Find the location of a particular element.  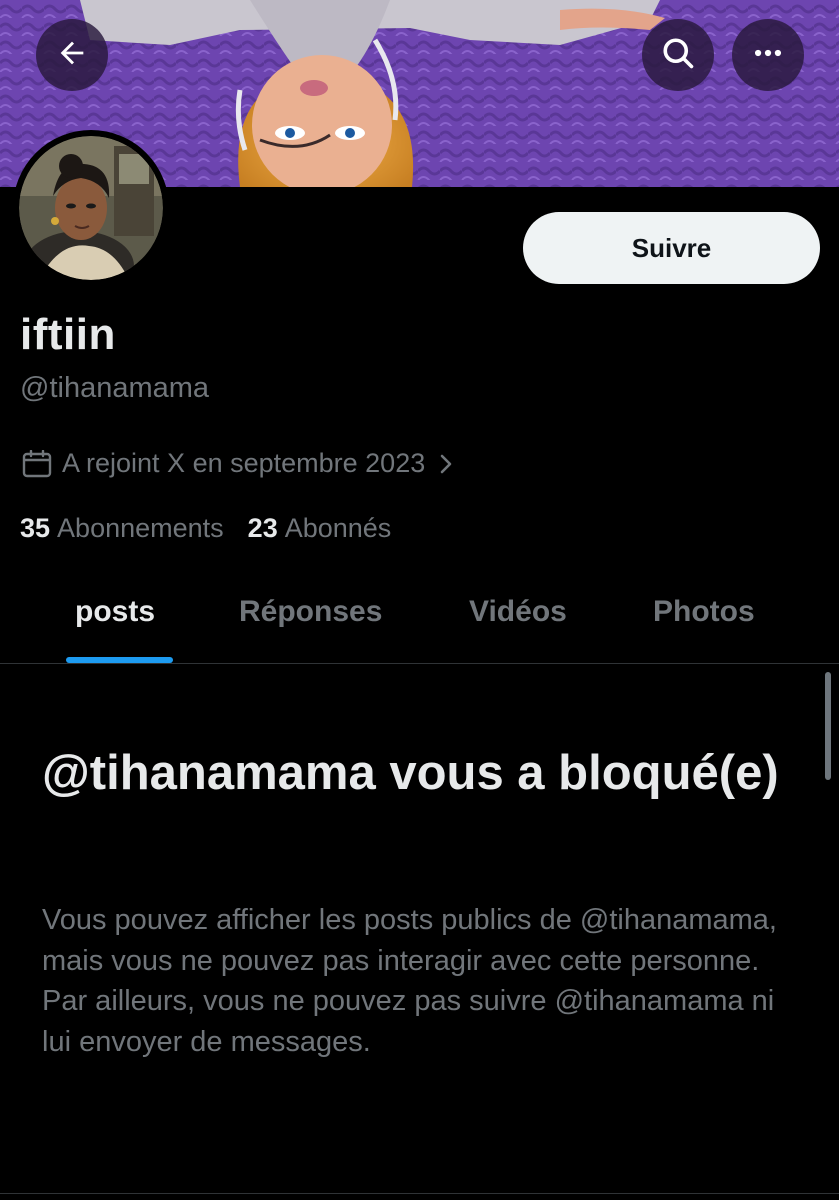

tab-replies: Réponses is located at coordinates (310, 612).